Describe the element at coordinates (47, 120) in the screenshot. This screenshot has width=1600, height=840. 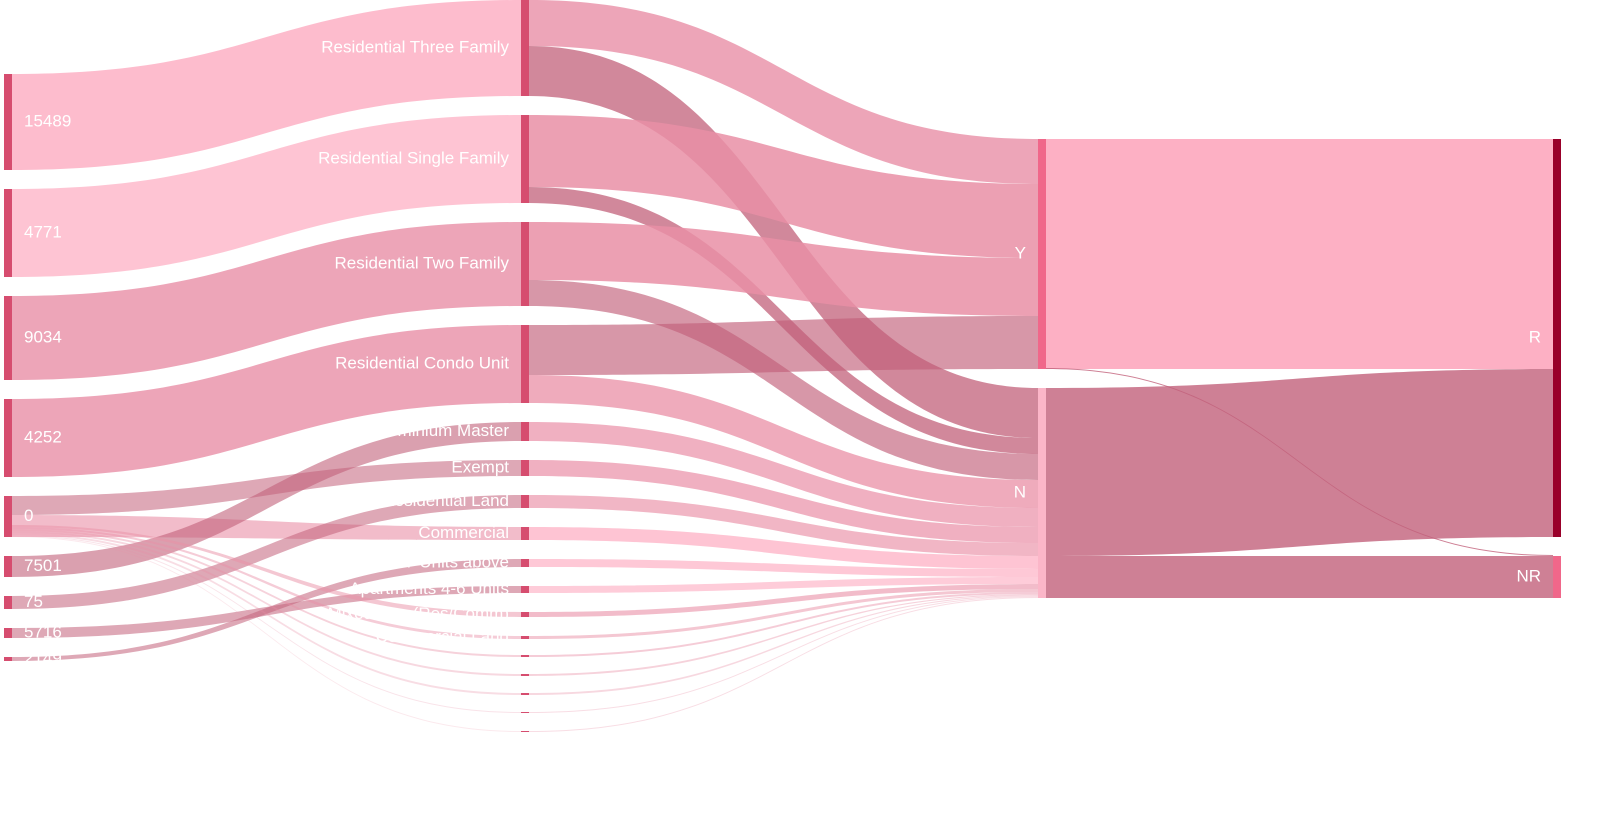
I see `node-label: 15489` at that location.